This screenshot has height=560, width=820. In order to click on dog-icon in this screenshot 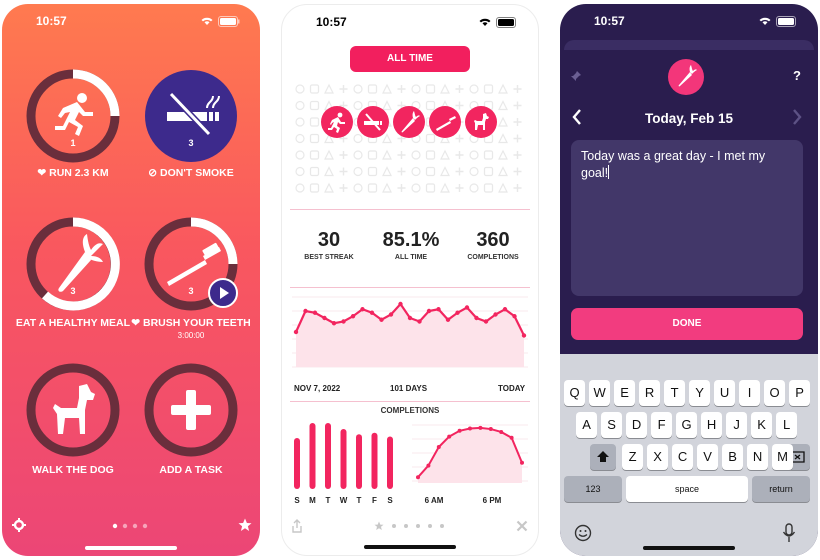, I will do `click(74, 409)`.